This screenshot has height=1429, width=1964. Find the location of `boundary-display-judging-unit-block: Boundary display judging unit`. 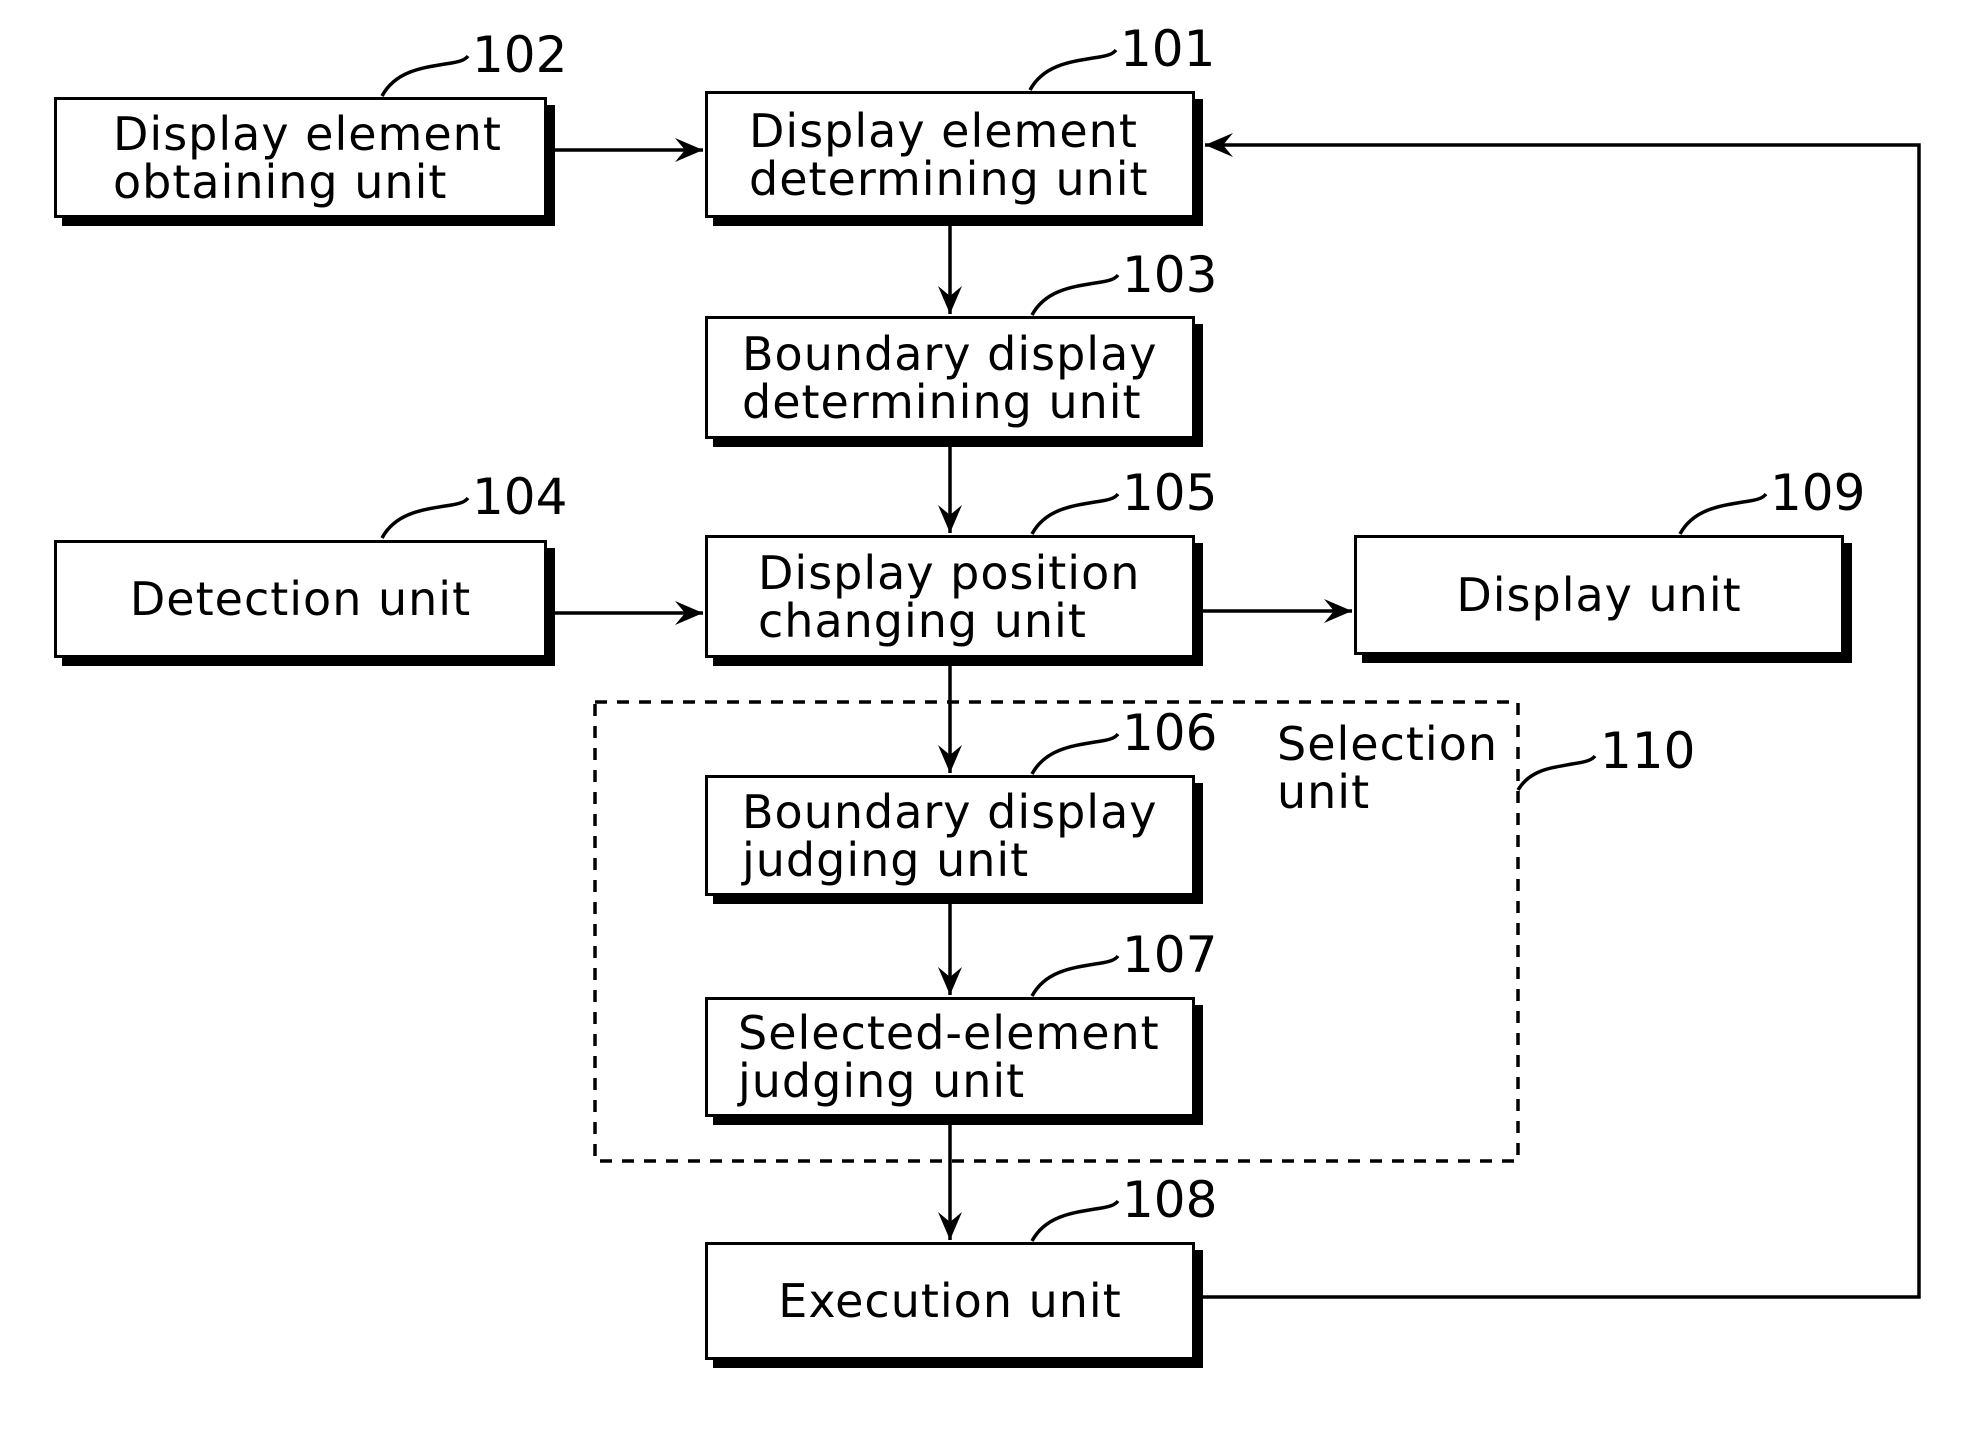

boundary-display-judging-unit-block: Boundary display judging unit is located at coordinates (950, 835).